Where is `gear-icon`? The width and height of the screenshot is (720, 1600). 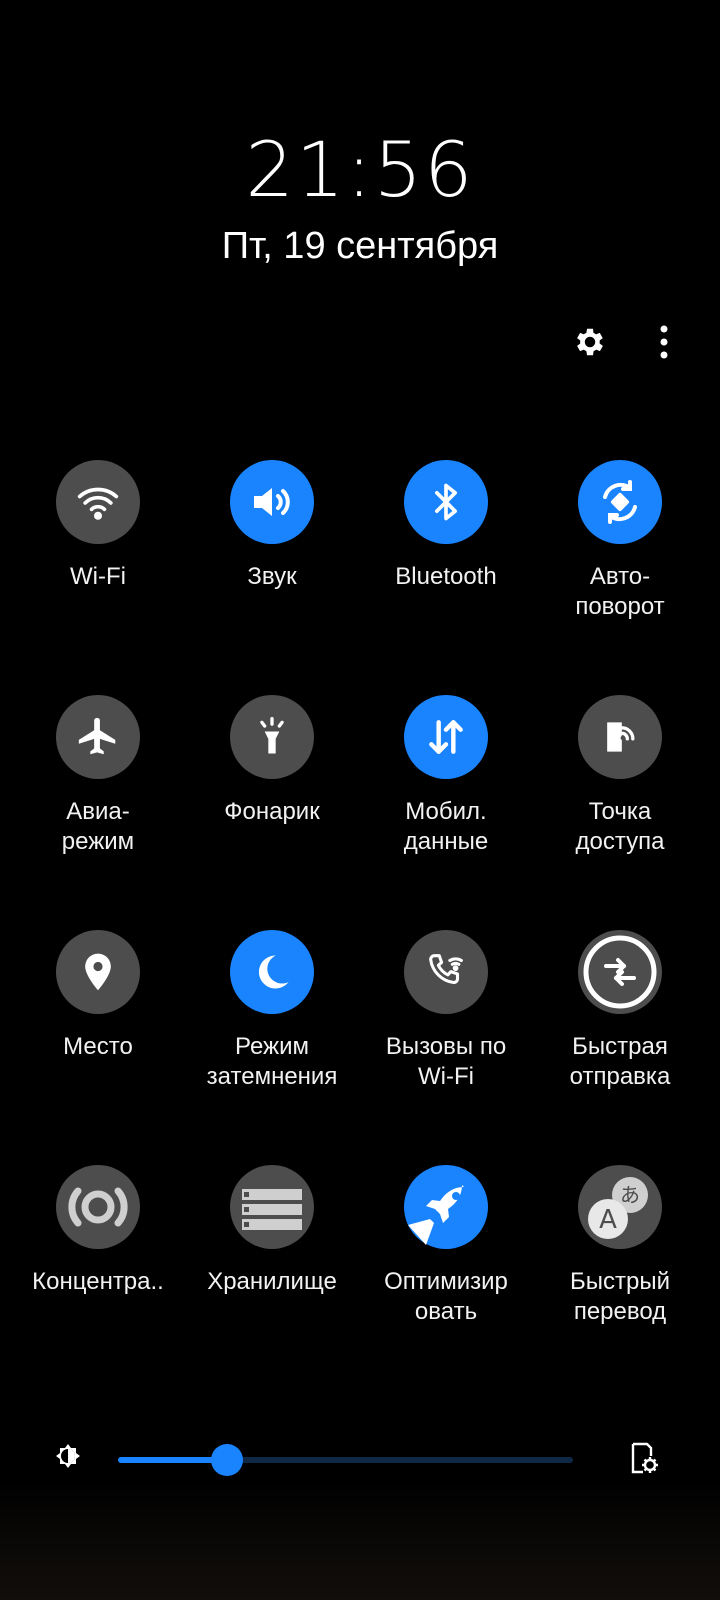 gear-icon is located at coordinates (590, 342).